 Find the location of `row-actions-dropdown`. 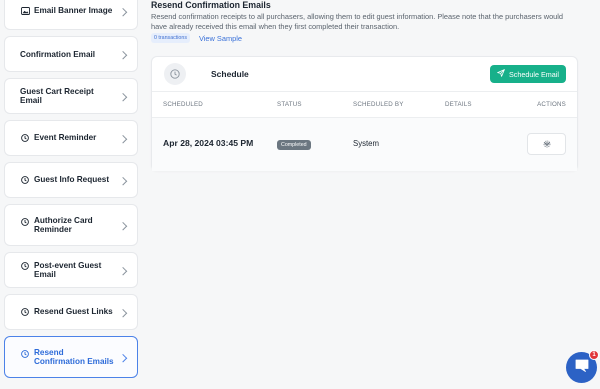

row-actions-dropdown is located at coordinates (546, 144).